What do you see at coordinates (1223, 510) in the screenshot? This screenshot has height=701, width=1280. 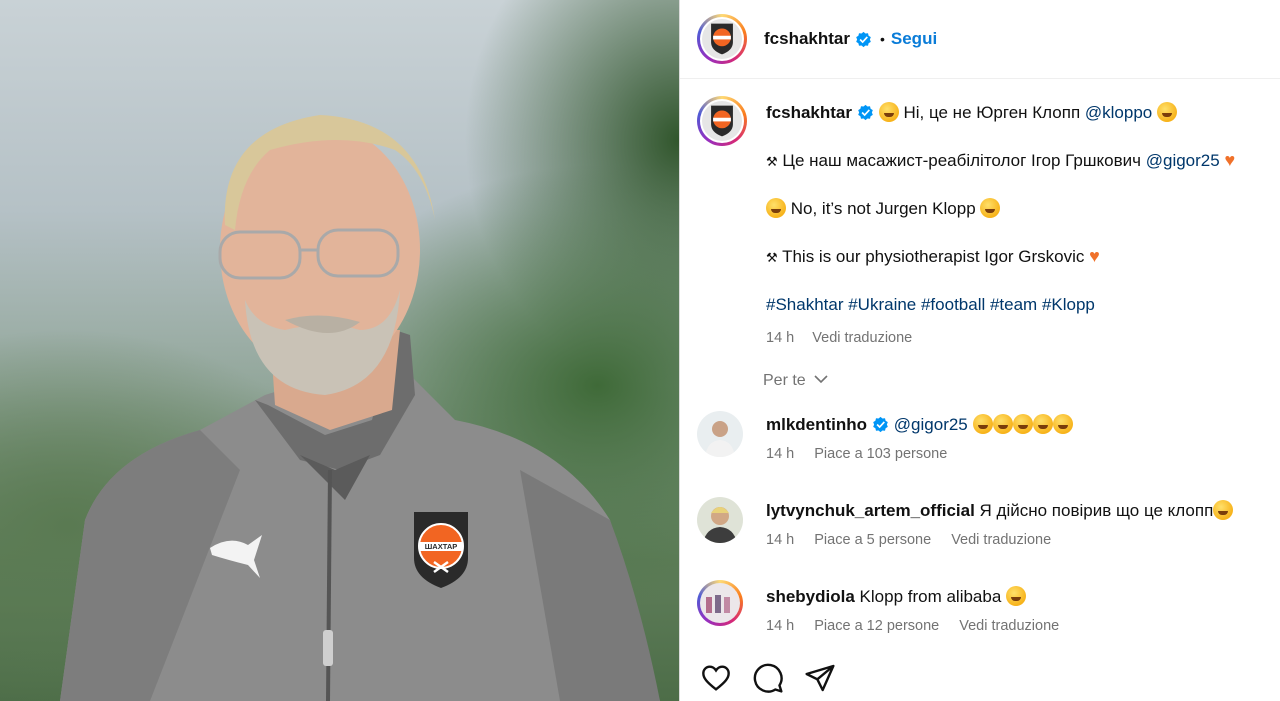 I see `laughing-emoji-icon` at bounding box center [1223, 510].